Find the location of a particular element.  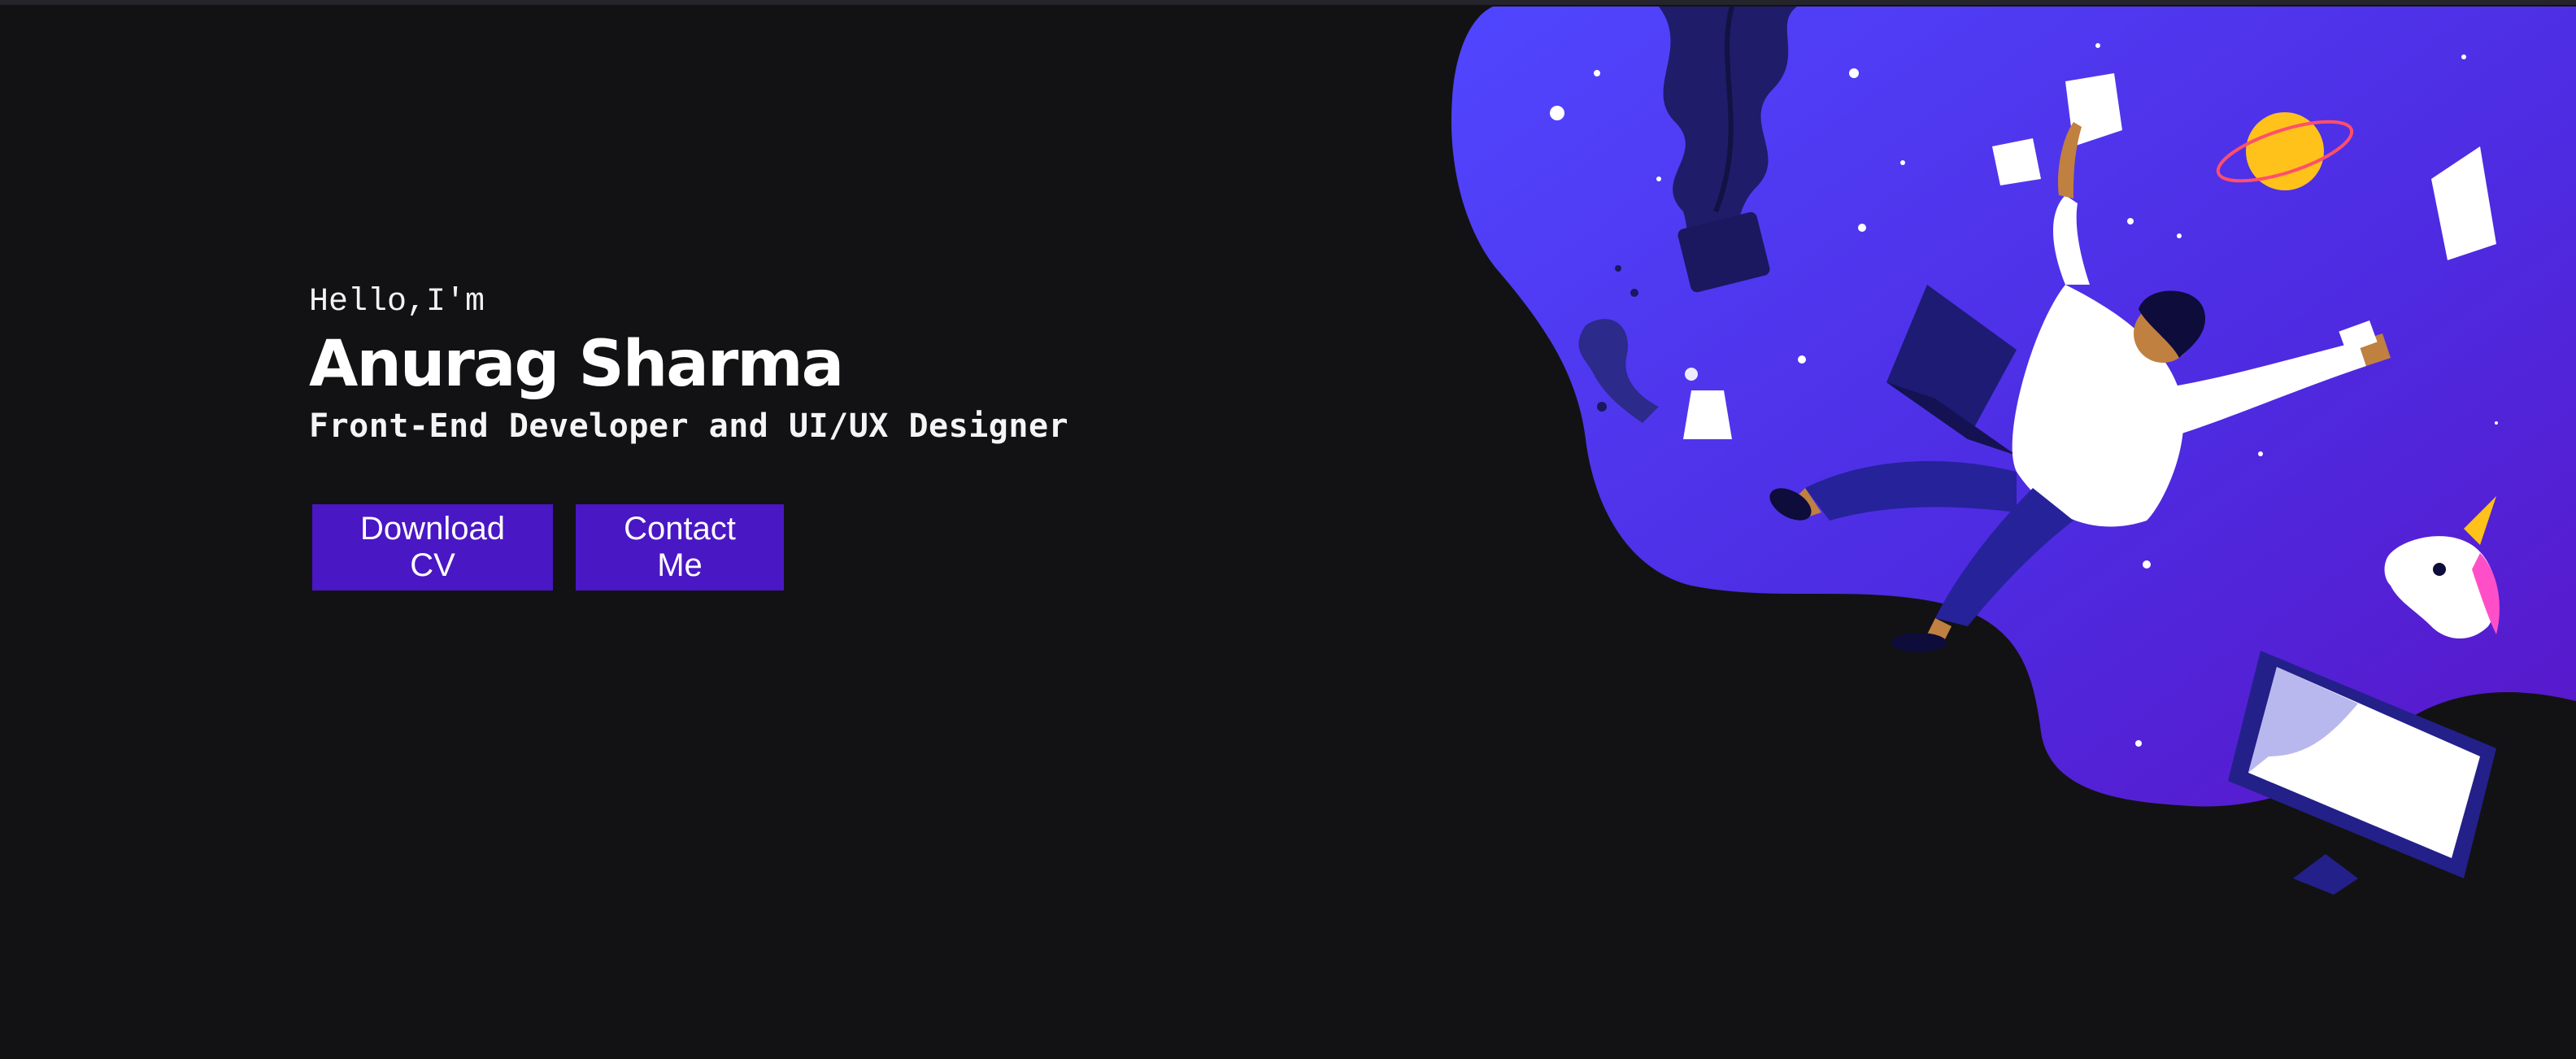

download-cv-button: Download CV is located at coordinates (432, 547).